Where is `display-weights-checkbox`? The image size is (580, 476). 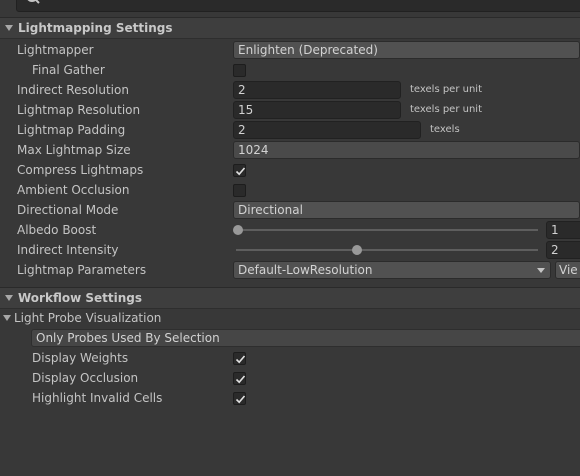
display-weights-checkbox is located at coordinates (239, 358).